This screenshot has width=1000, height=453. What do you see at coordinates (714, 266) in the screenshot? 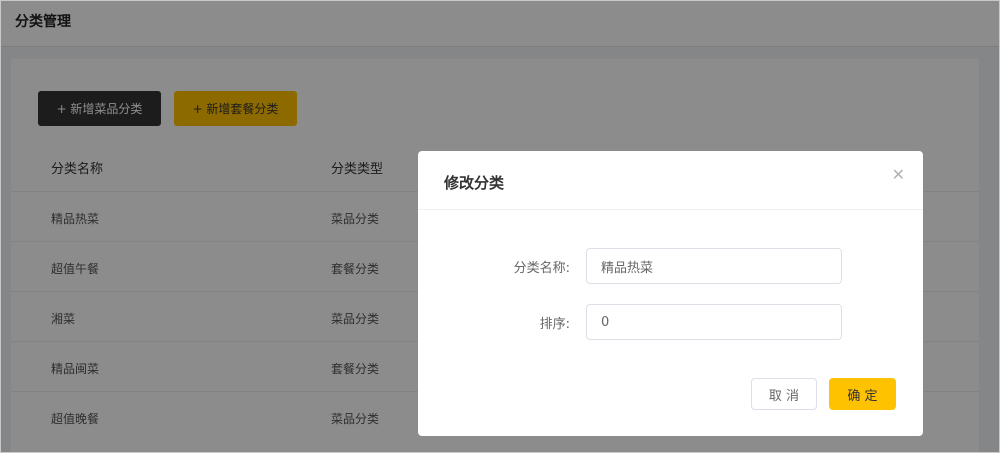
I see `category-name-input` at bounding box center [714, 266].